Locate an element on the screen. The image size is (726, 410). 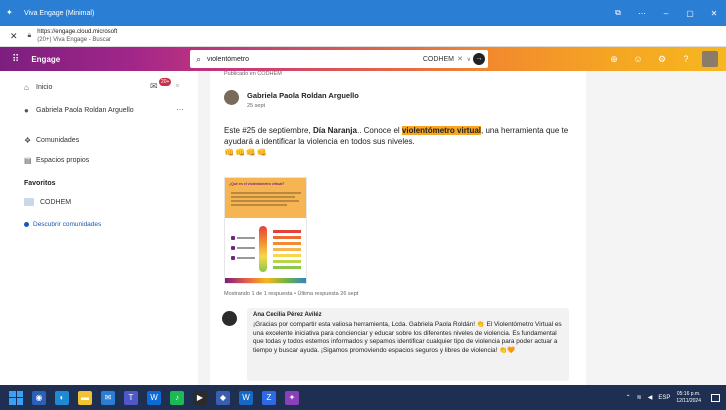
sidebar-item-label: Inicio is located at coordinates (44, 87).